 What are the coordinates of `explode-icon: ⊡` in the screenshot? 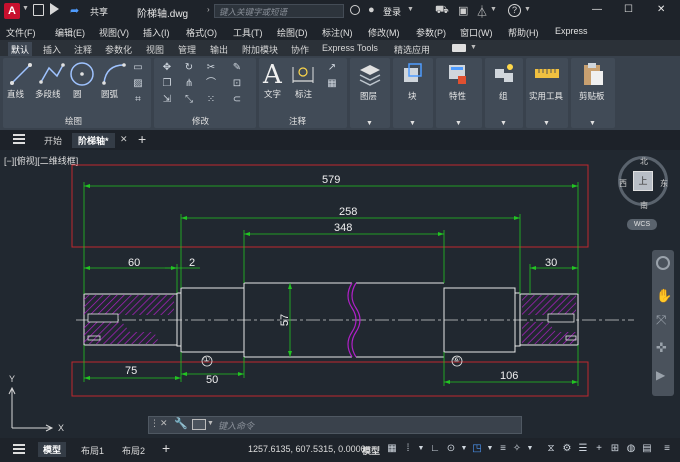 It's located at (237, 84).